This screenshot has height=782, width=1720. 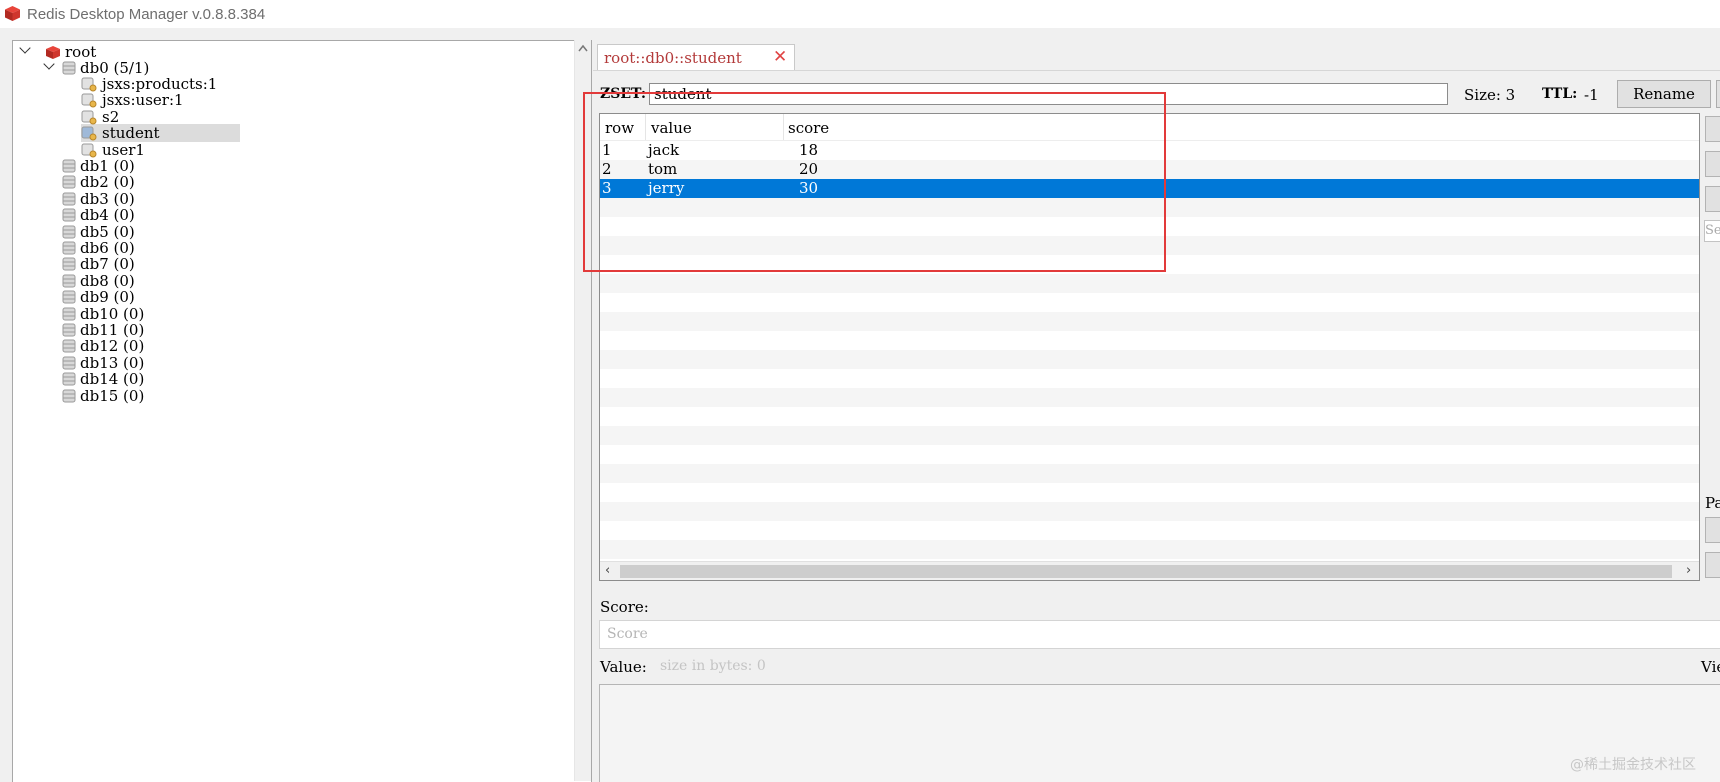 What do you see at coordinates (1712, 164) in the screenshot?
I see `delete-row-button` at bounding box center [1712, 164].